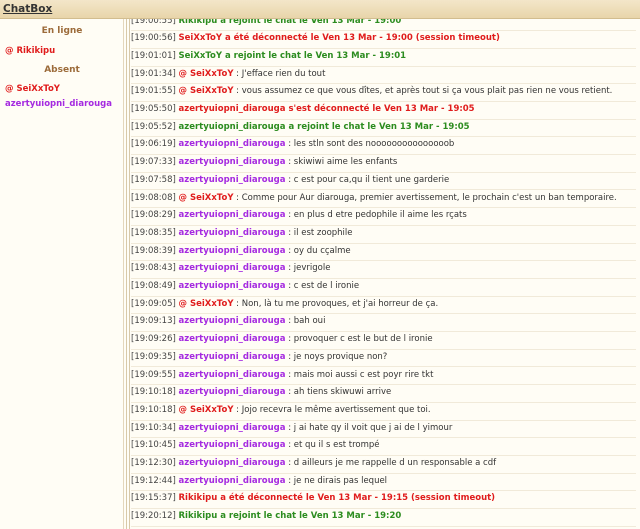 The image size is (640, 529). I want to click on chat-left-border-inner, so click(129, 274).